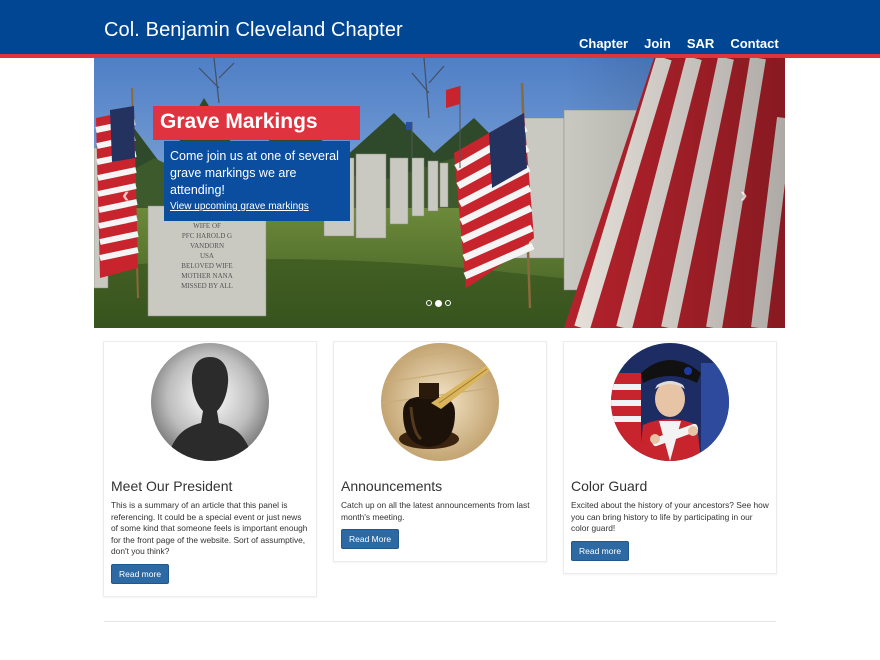 This screenshot has height=660, width=880. I want to click on chevron-right-icon: ›, so click(743, 195).